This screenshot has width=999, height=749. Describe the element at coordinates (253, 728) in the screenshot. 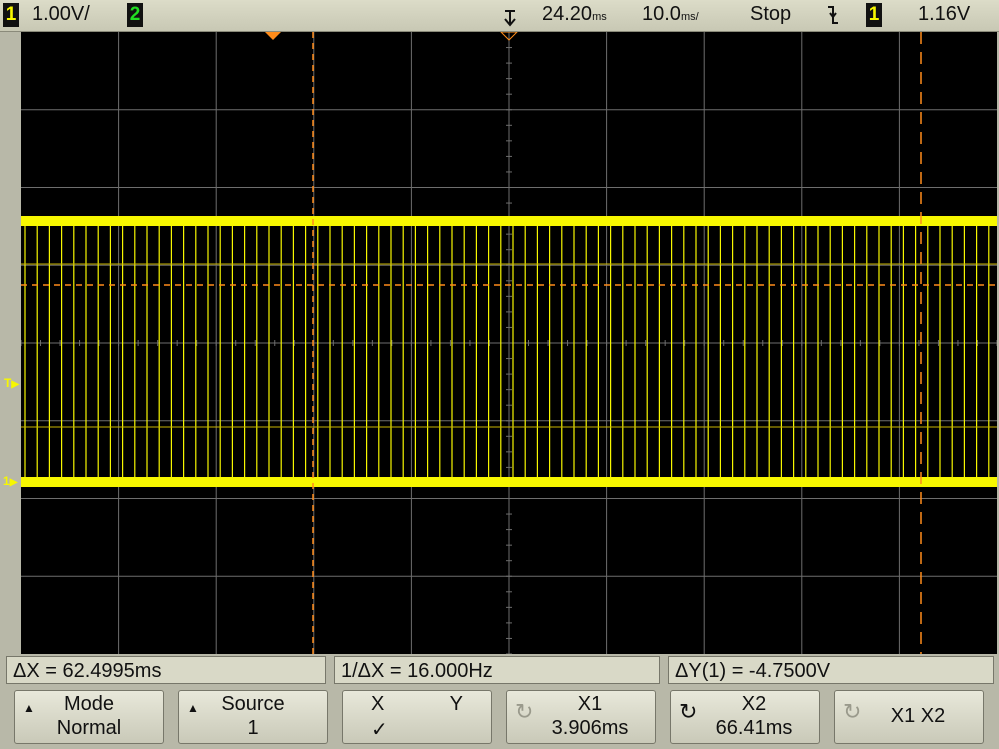

I see `source-value: 1` at that location.